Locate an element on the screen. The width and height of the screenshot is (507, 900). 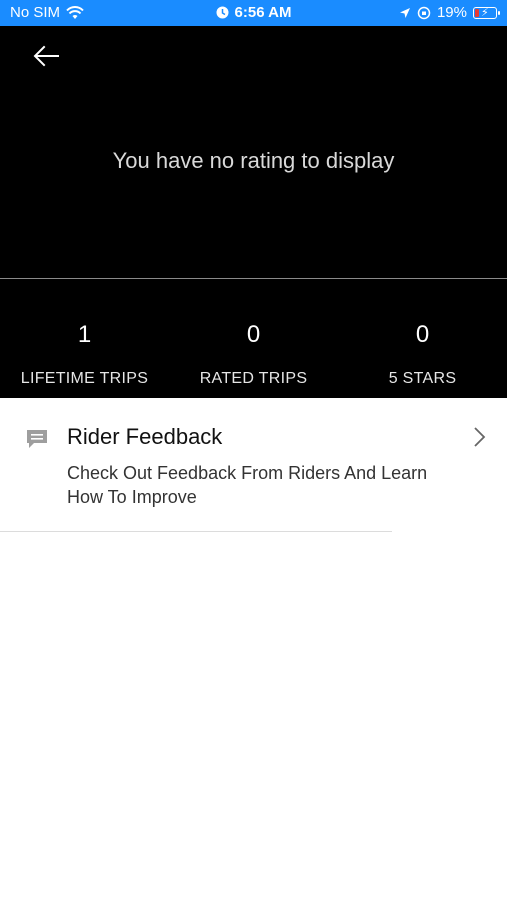
battery-icon: ⚡ is located at coordinates (486, 12).